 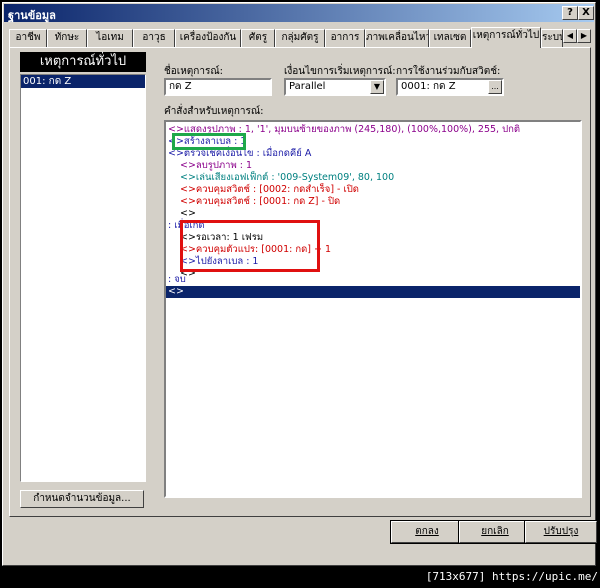 I want to click on trigger-label: เงื่อนไขการเริ่มเหตุการณ์:, so click(x=340, y=71).